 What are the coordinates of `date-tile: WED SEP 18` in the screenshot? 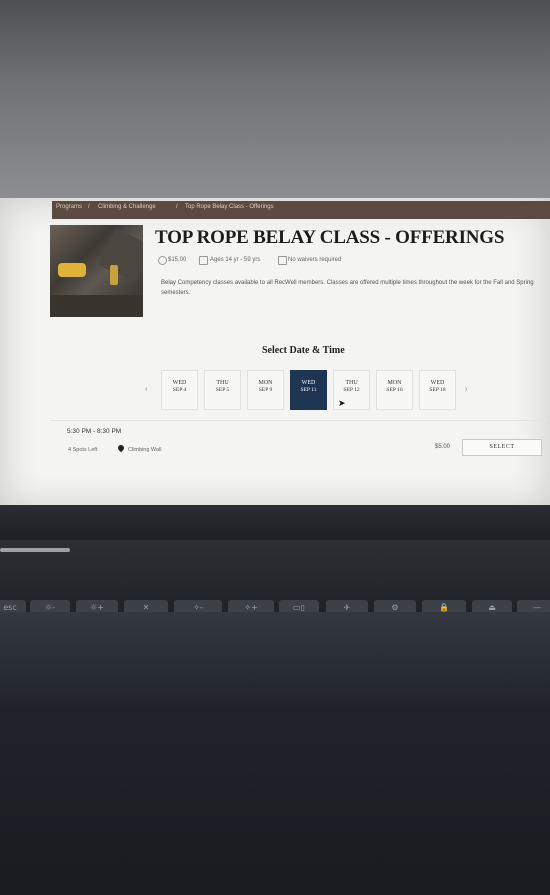 It's located at (437, 390).